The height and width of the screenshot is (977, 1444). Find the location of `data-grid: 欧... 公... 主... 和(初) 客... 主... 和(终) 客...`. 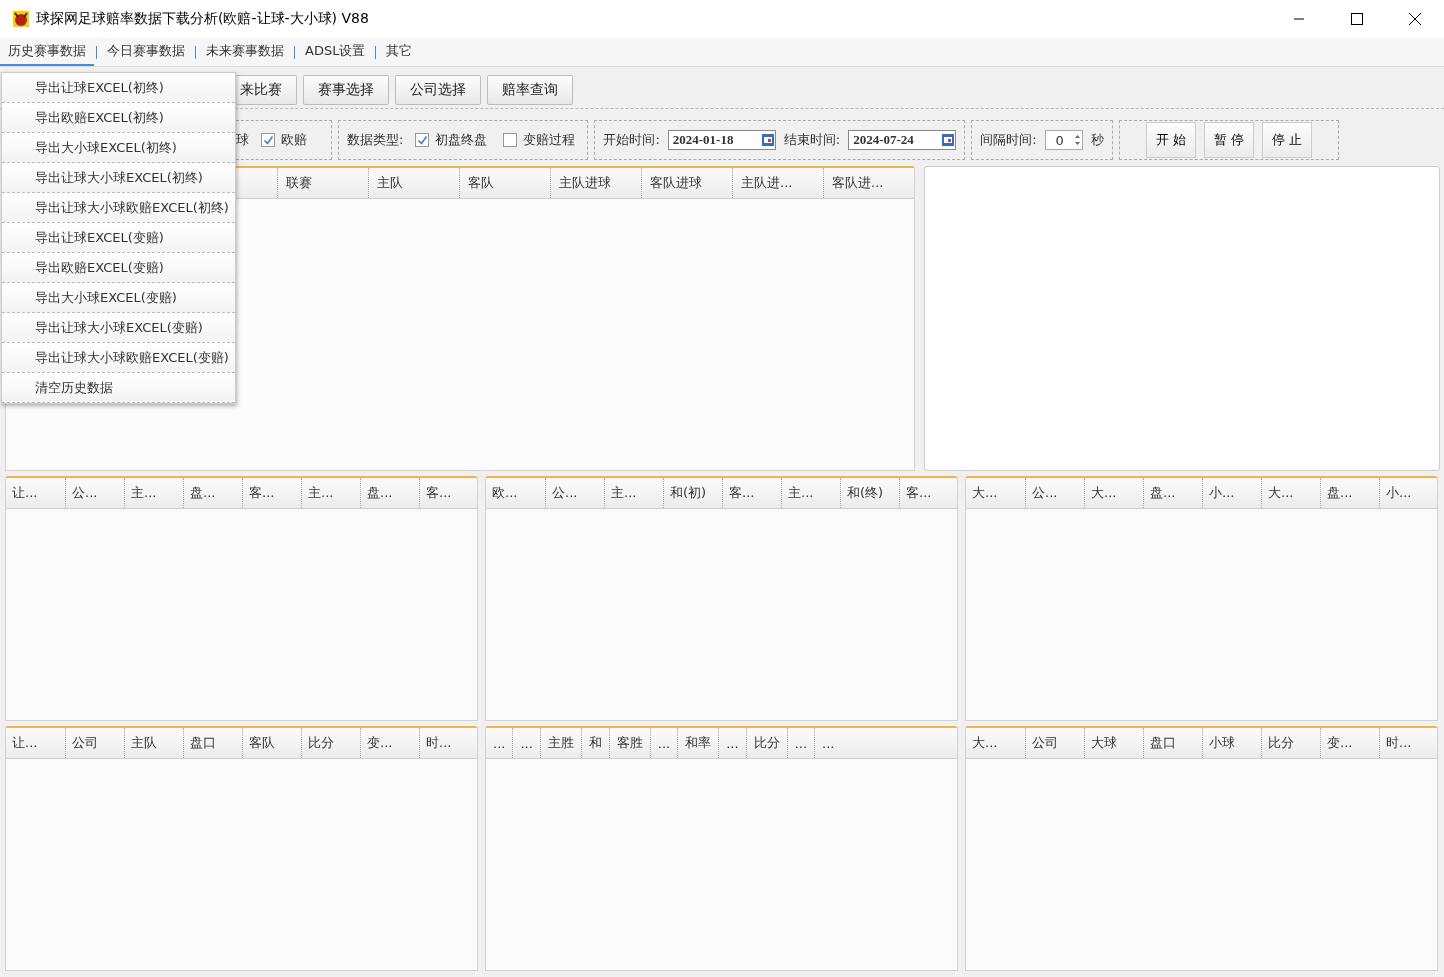

data-grid: 欧... 公... 主... 和(初) 客... 主... 和(终) 客... is located at coordinates (721, 598).